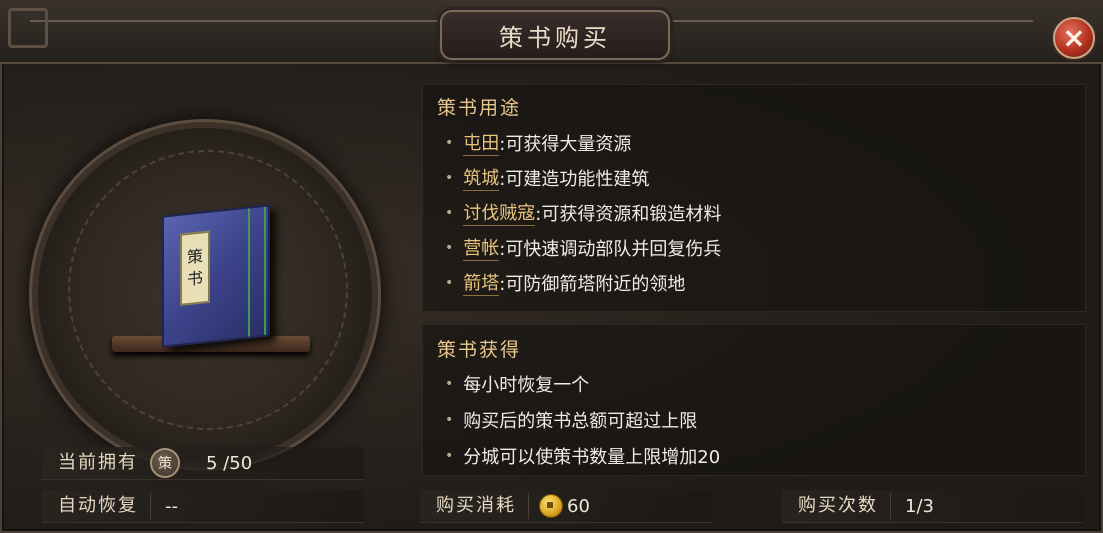  What do you see at coordinates (571, 421) in the screenshot?
I see `obtain-item: • 购买后的策书总额可超过上限` at bounding box center [571, 421].